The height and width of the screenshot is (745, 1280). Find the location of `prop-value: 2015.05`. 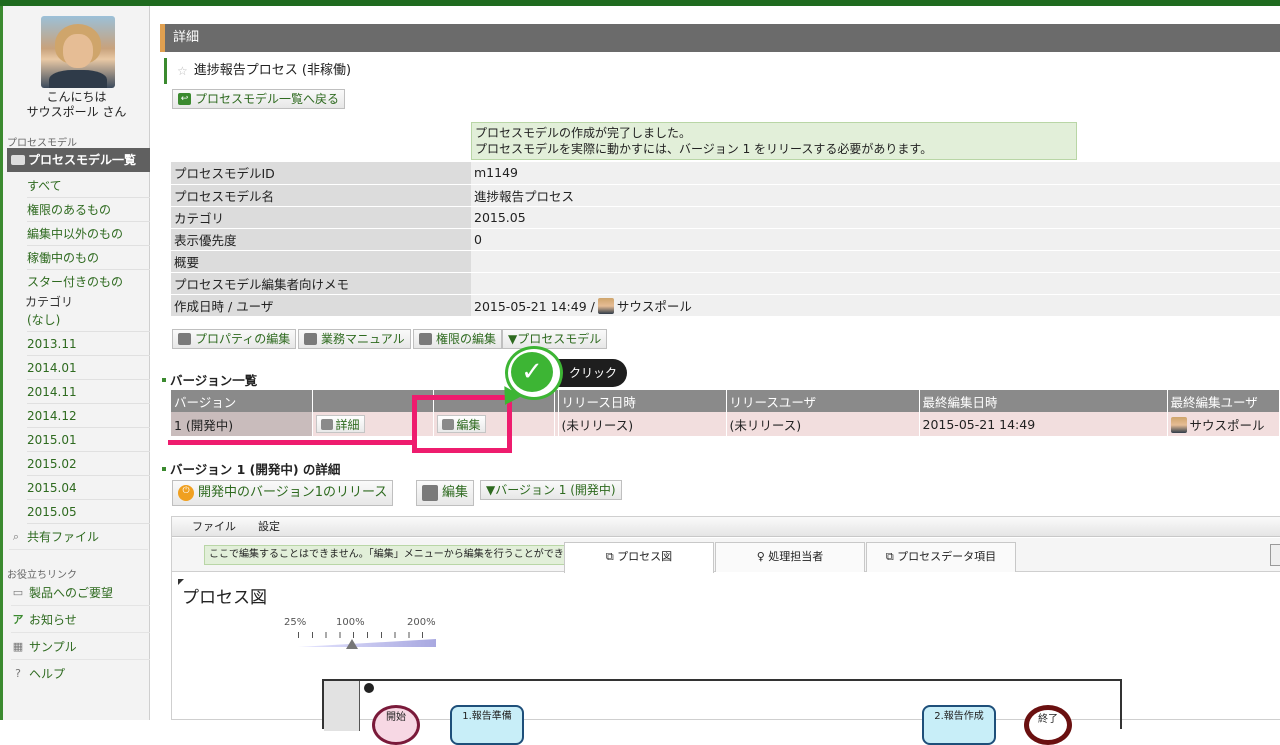

prop-value: 2015.05 is located at coordinates (875, 217).